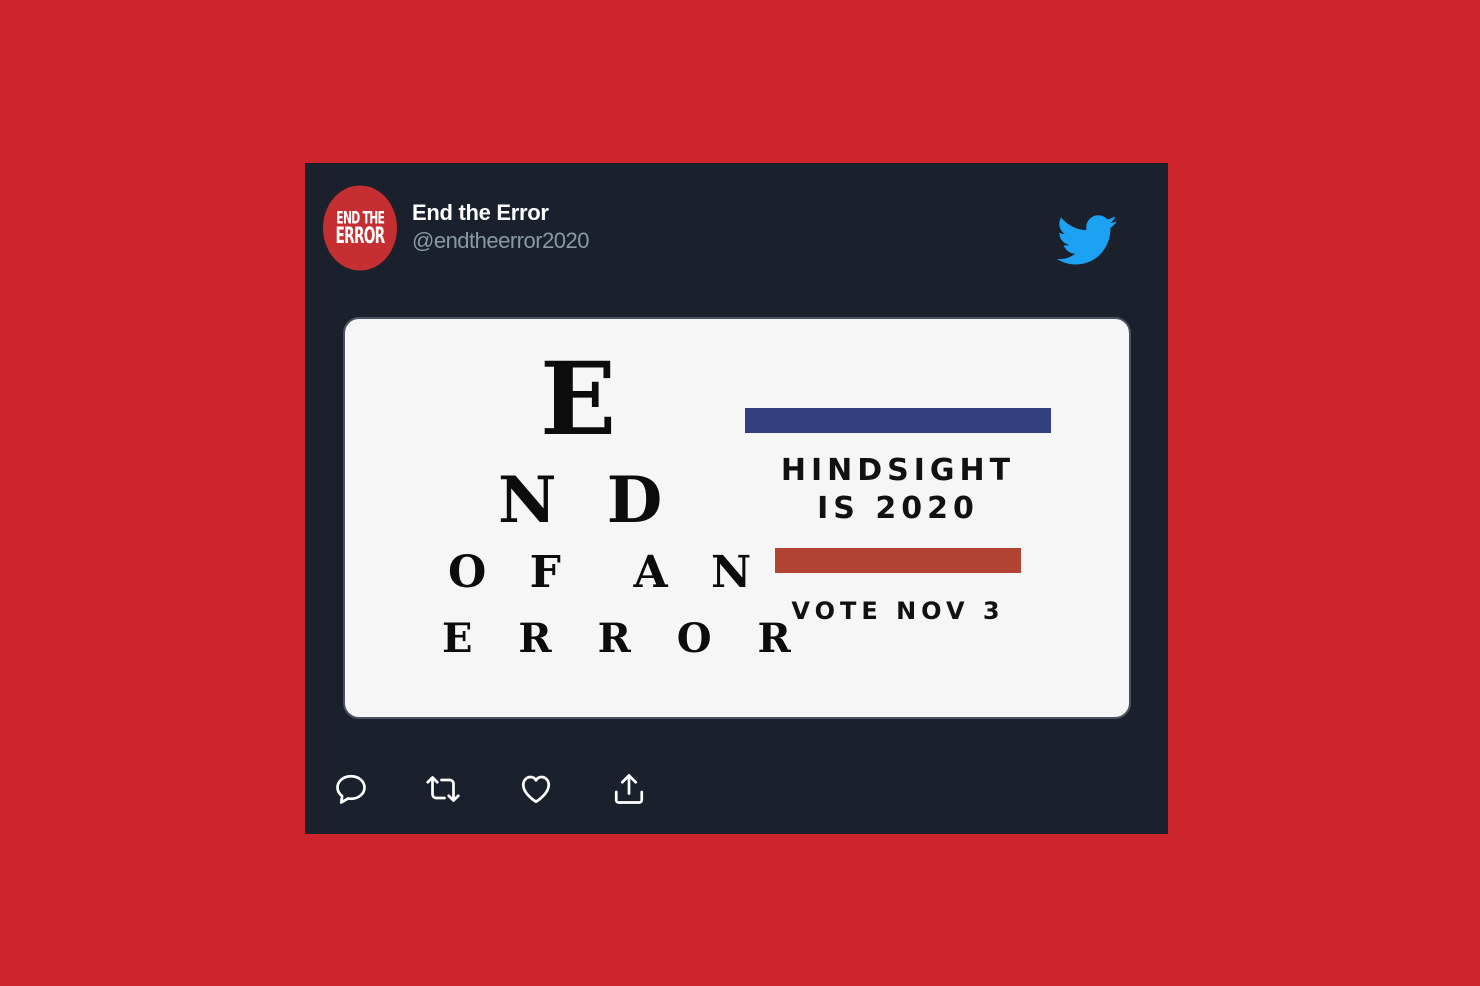 The width and height of the screenshot is (1480, 986). I want to click on heart-icon, so click(536, 789).